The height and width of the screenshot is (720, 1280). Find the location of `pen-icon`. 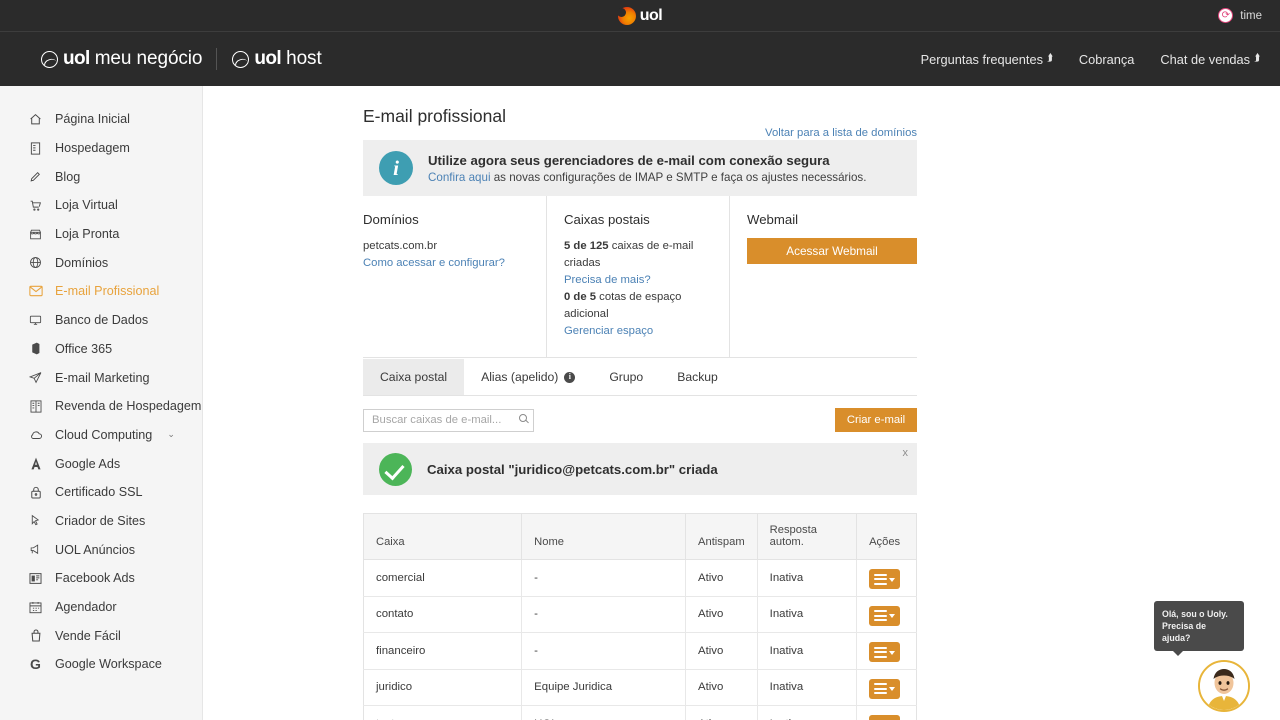

pen-icon is located at coordinates (35, 176).